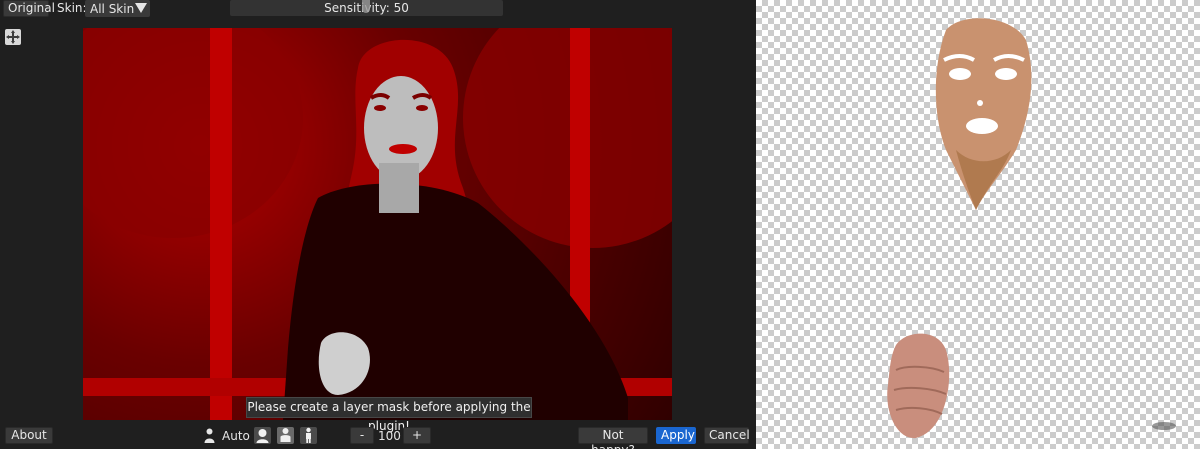  I want to click on body-mode-button, so click(308, 435).